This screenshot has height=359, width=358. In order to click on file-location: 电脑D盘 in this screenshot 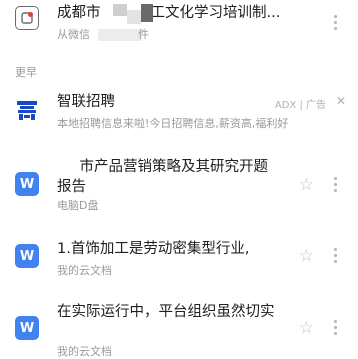, I will do `click(78, 205)`.